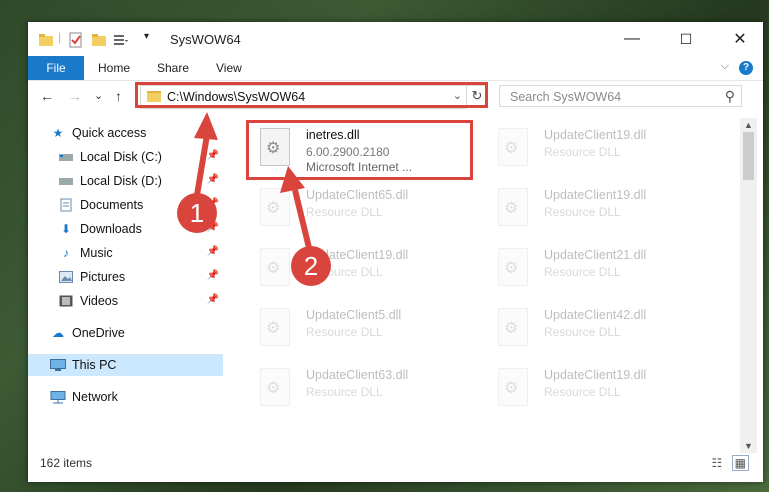 The height and width of the screenshot is (492, 769). Describe the element at coordinates (112, 205) in the screenshot. I see `sidebar-item-label: Documents` at that location.